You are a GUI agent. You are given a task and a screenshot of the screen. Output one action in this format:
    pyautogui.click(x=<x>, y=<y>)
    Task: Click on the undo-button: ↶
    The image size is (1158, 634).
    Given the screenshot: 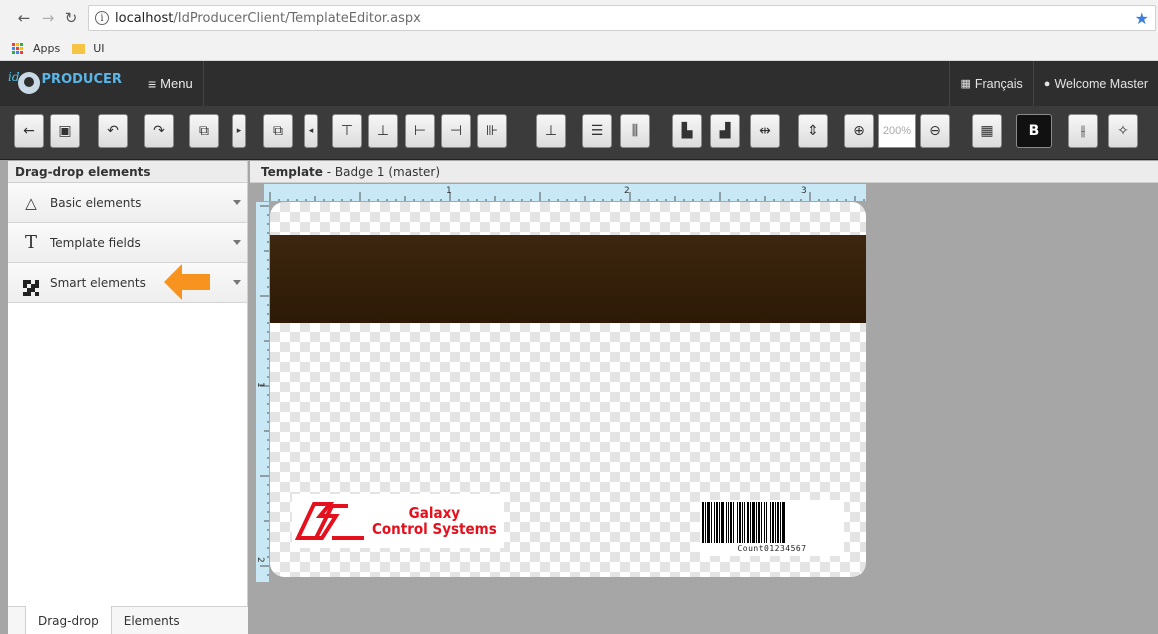 What is the action you would take?
    pyautogui.click(x=113, y=131)
    